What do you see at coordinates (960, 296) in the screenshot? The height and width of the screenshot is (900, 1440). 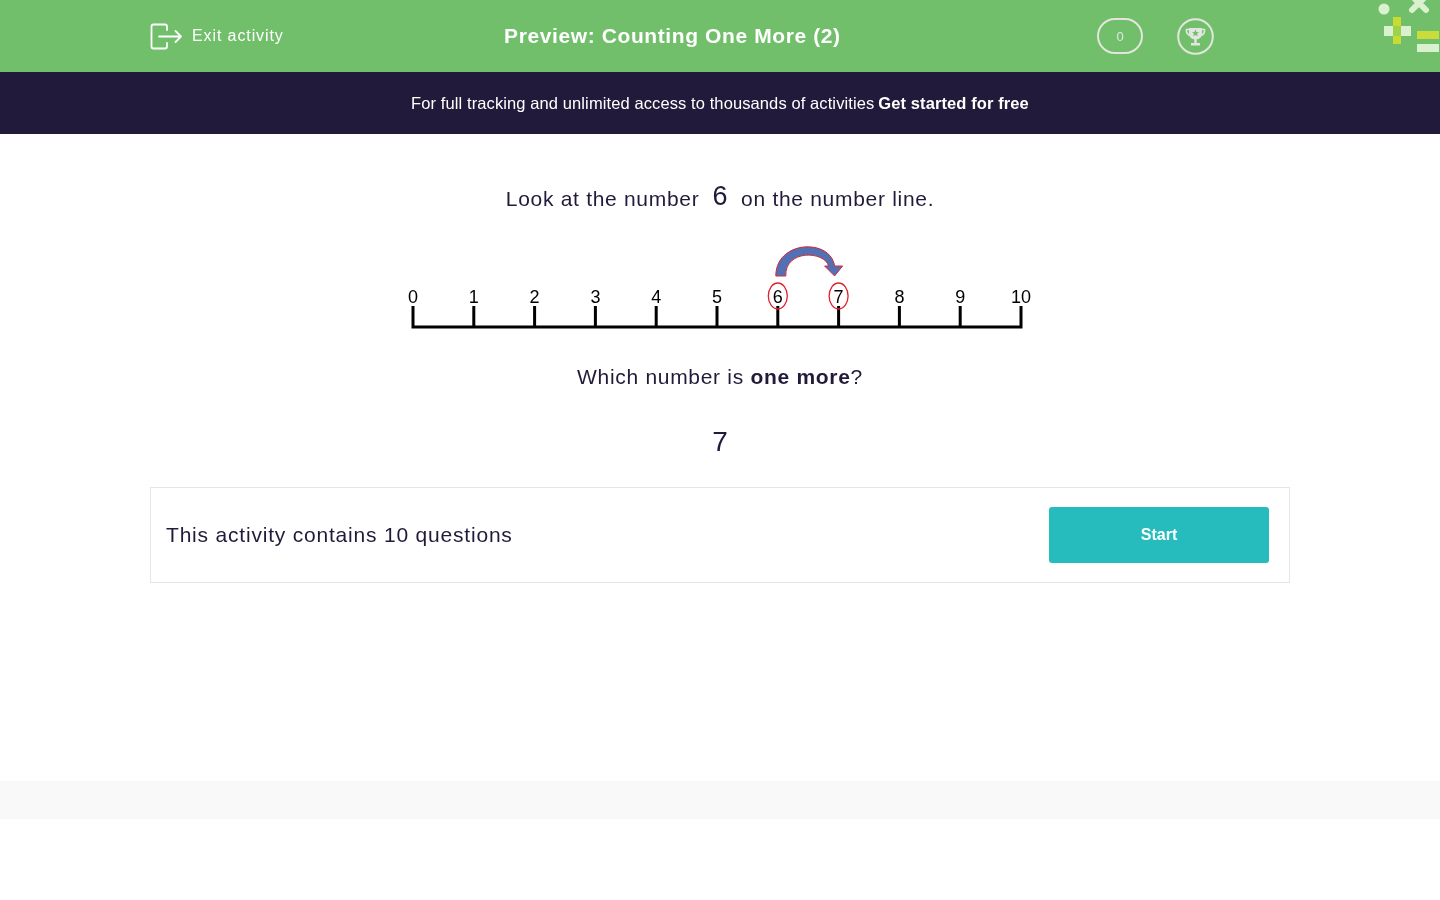 I see `tick-label: 9` at bounding box center [960, 296].